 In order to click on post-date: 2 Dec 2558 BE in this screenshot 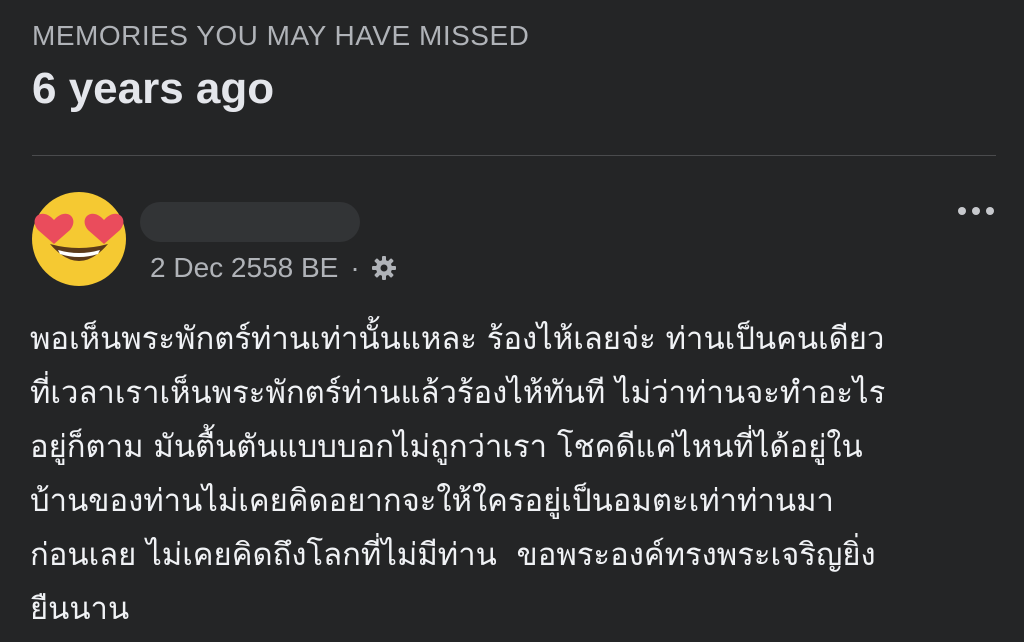, I will do `click(244, 268)`.